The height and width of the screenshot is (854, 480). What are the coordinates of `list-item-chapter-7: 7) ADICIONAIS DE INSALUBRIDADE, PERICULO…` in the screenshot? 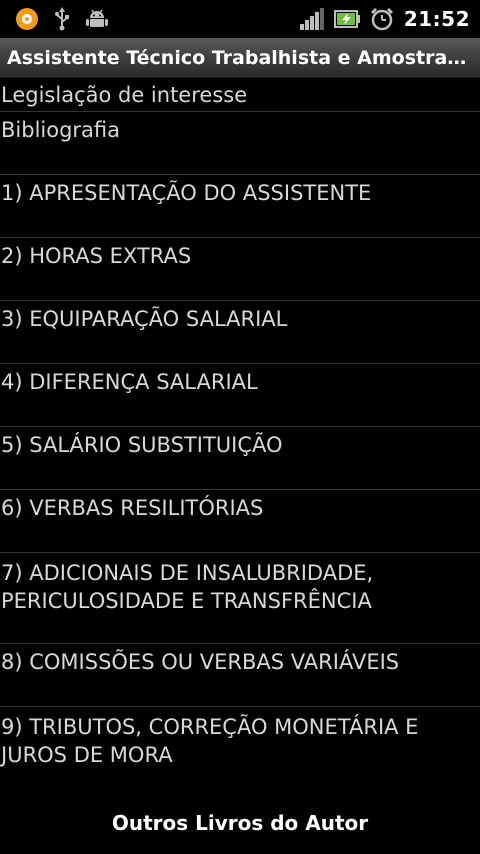 It's located at (240, 598).